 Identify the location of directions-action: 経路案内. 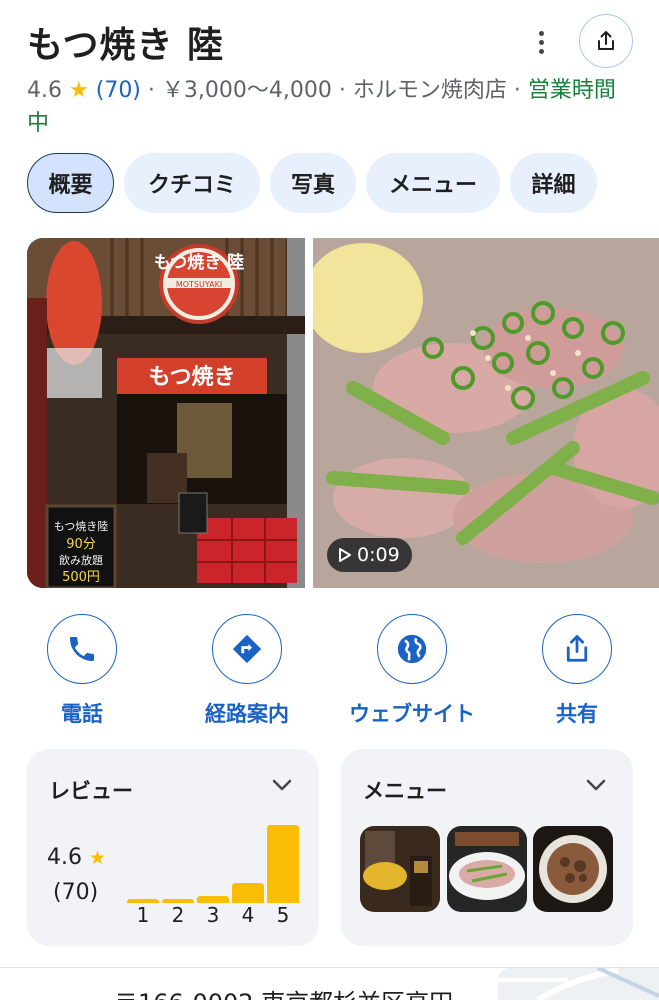
(247, 671).